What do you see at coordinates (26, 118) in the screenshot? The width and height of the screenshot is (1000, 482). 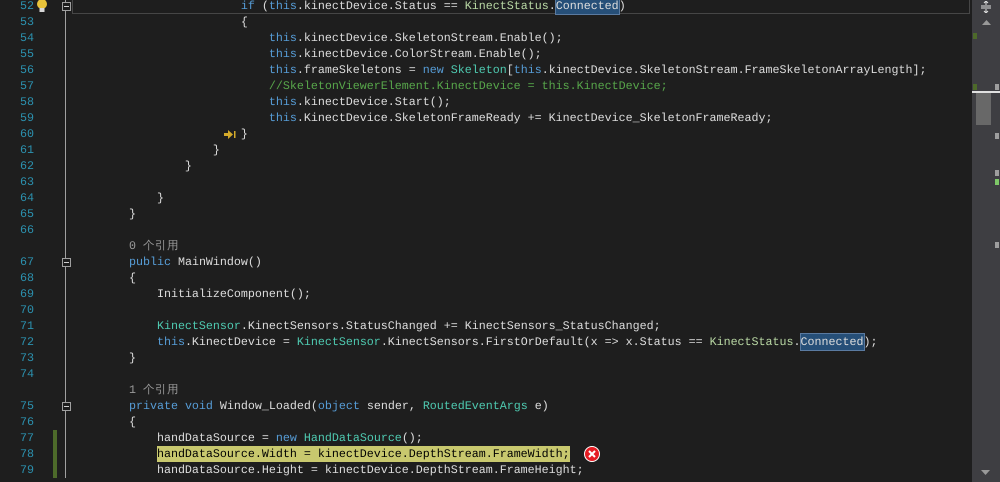 I see `line-number: 59` at bounding box center [26, 118].